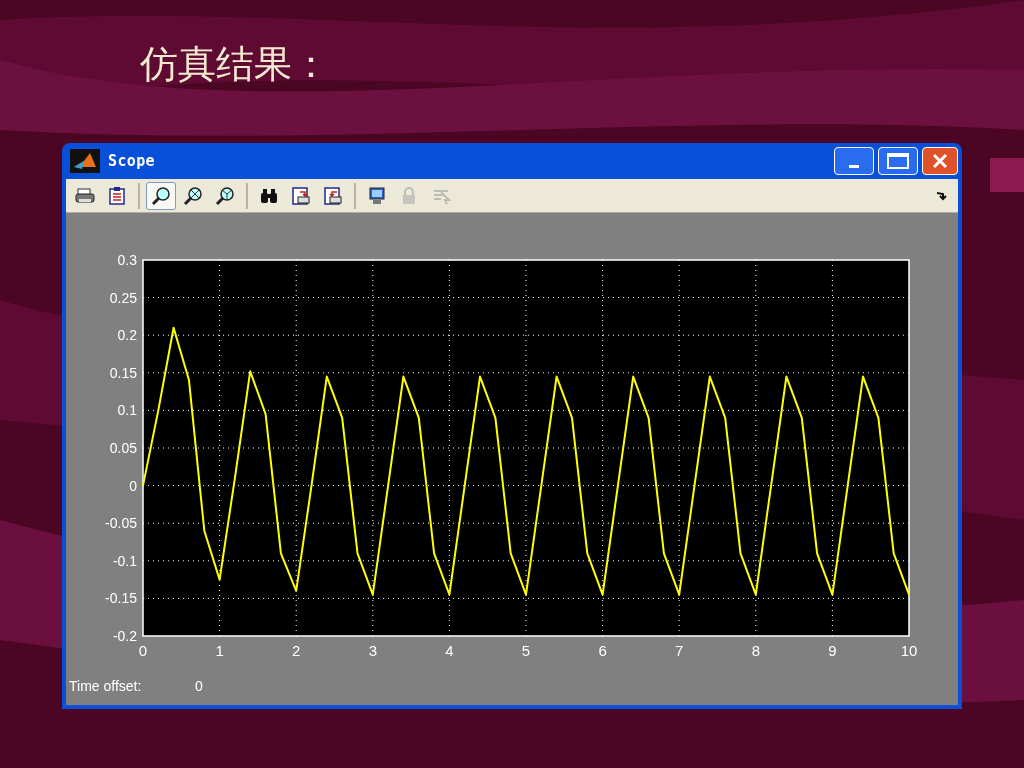 This screenshot has width=1024, height=768. I want to click on x-tick-label: 3, so click(372, 650).